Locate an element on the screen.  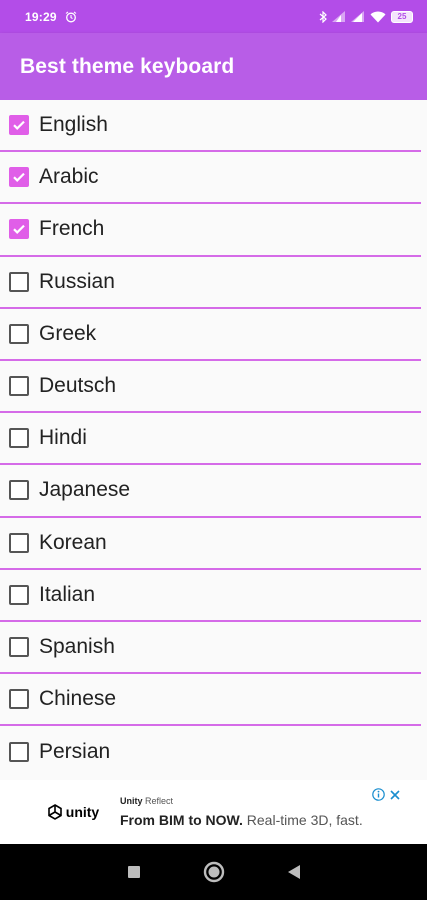
language-label: Deutsch is located at coordinates (78, 386).